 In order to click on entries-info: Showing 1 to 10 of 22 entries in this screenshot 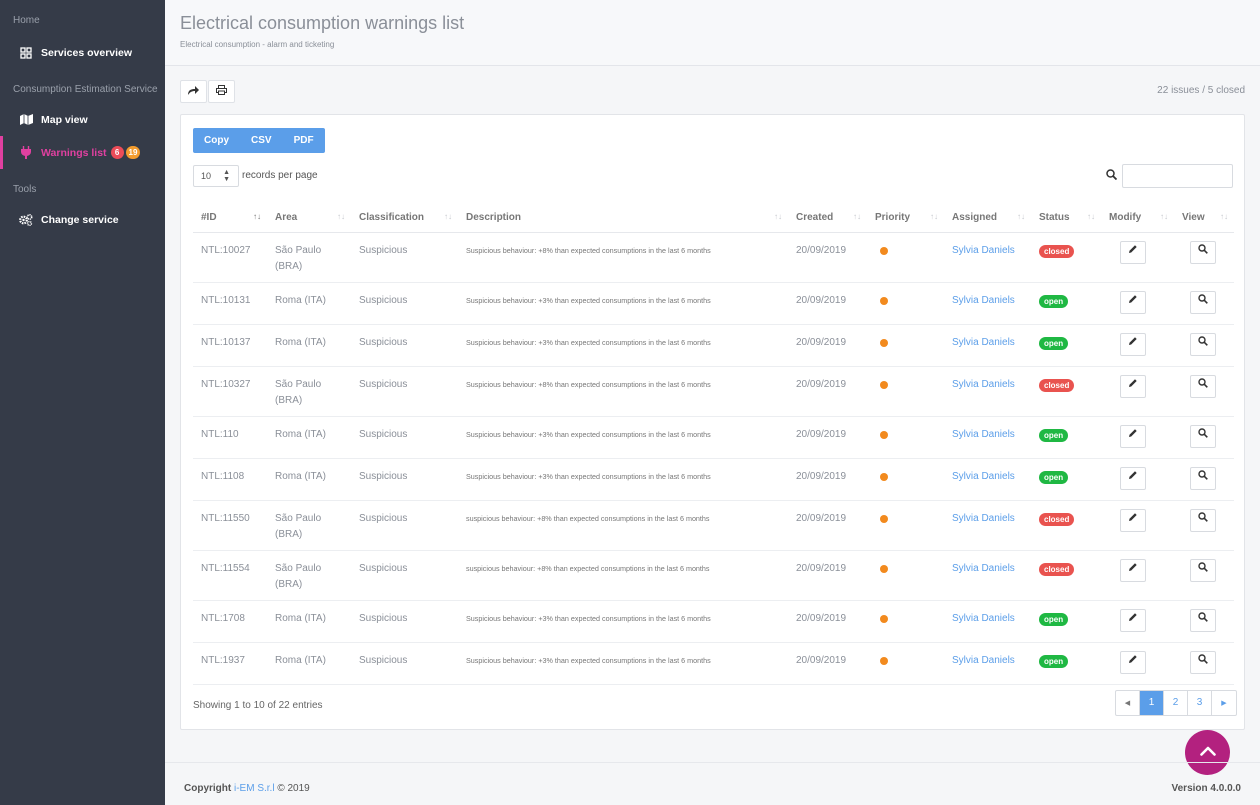, I will do `click(258, 705)`.